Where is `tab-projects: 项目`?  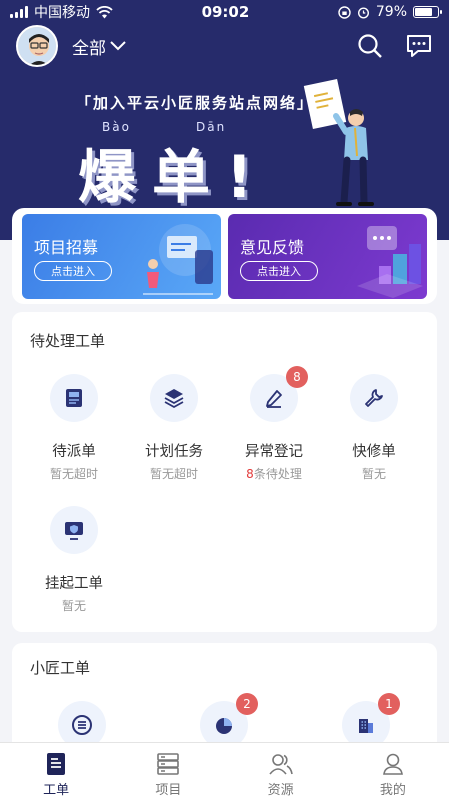
tab-projects: 项目 is located at coordinates (168, 771).